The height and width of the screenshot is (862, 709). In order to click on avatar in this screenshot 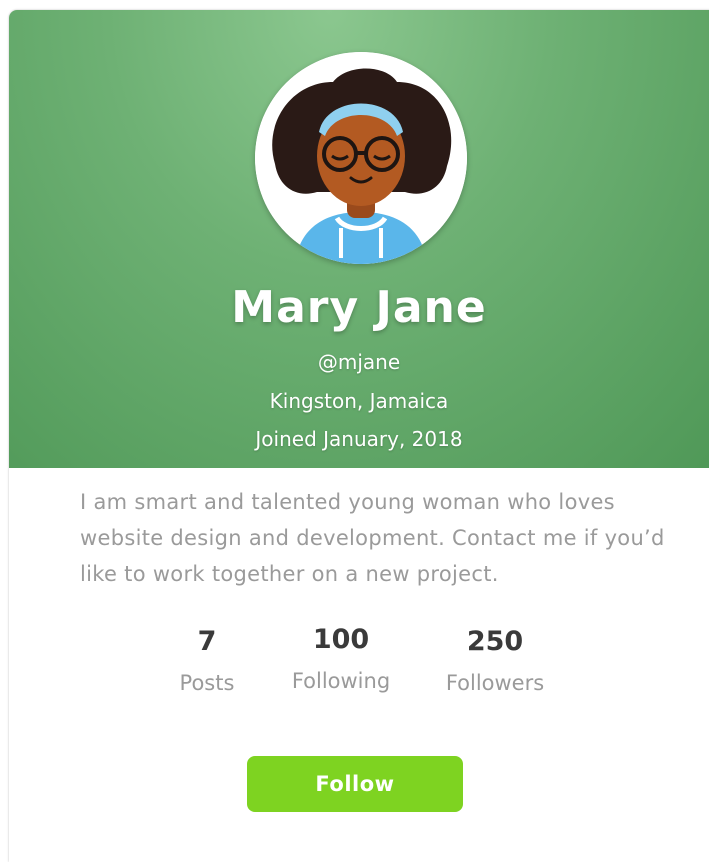, I will do `click(361, 158)`.